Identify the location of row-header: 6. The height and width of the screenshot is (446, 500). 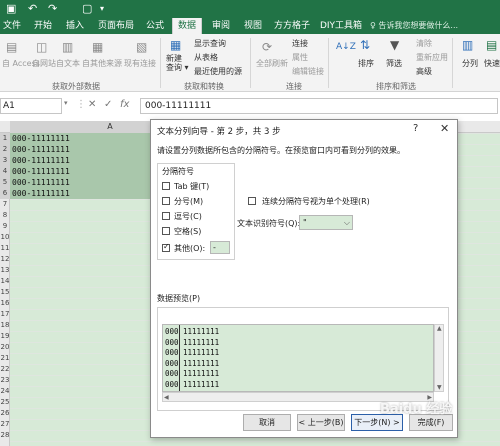
(5, 193).